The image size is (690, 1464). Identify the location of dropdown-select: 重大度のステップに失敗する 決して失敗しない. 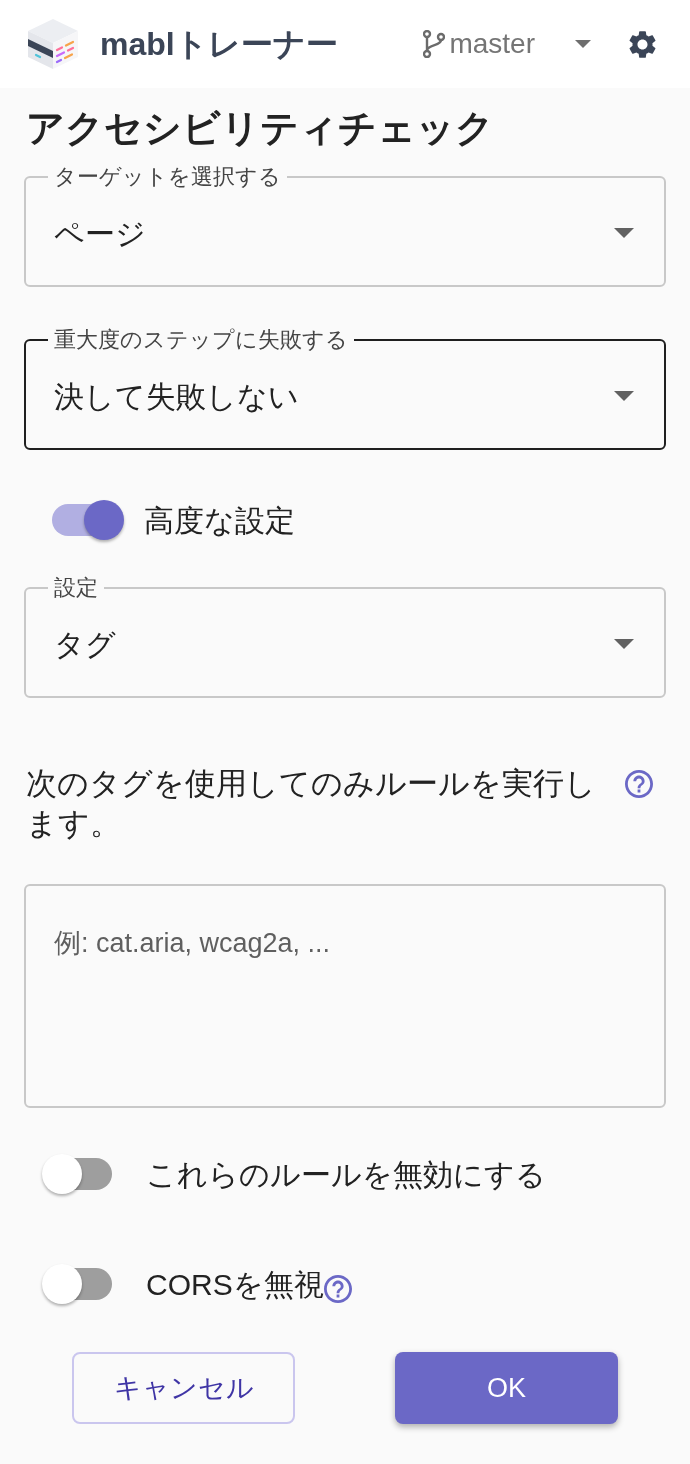
(345, 389).